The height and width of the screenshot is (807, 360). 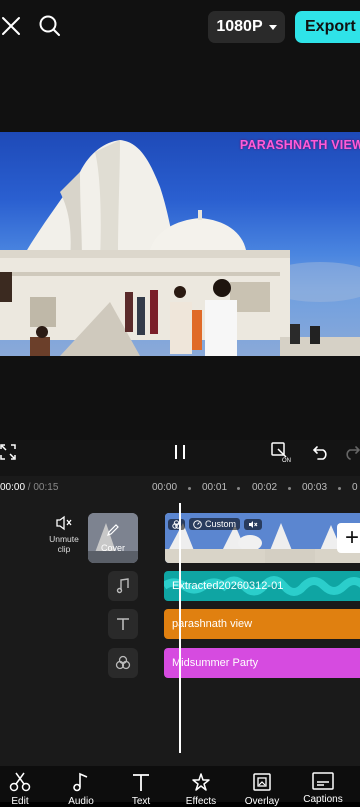 I want to click on cover-button: Cover, so click(x=113, y=538).